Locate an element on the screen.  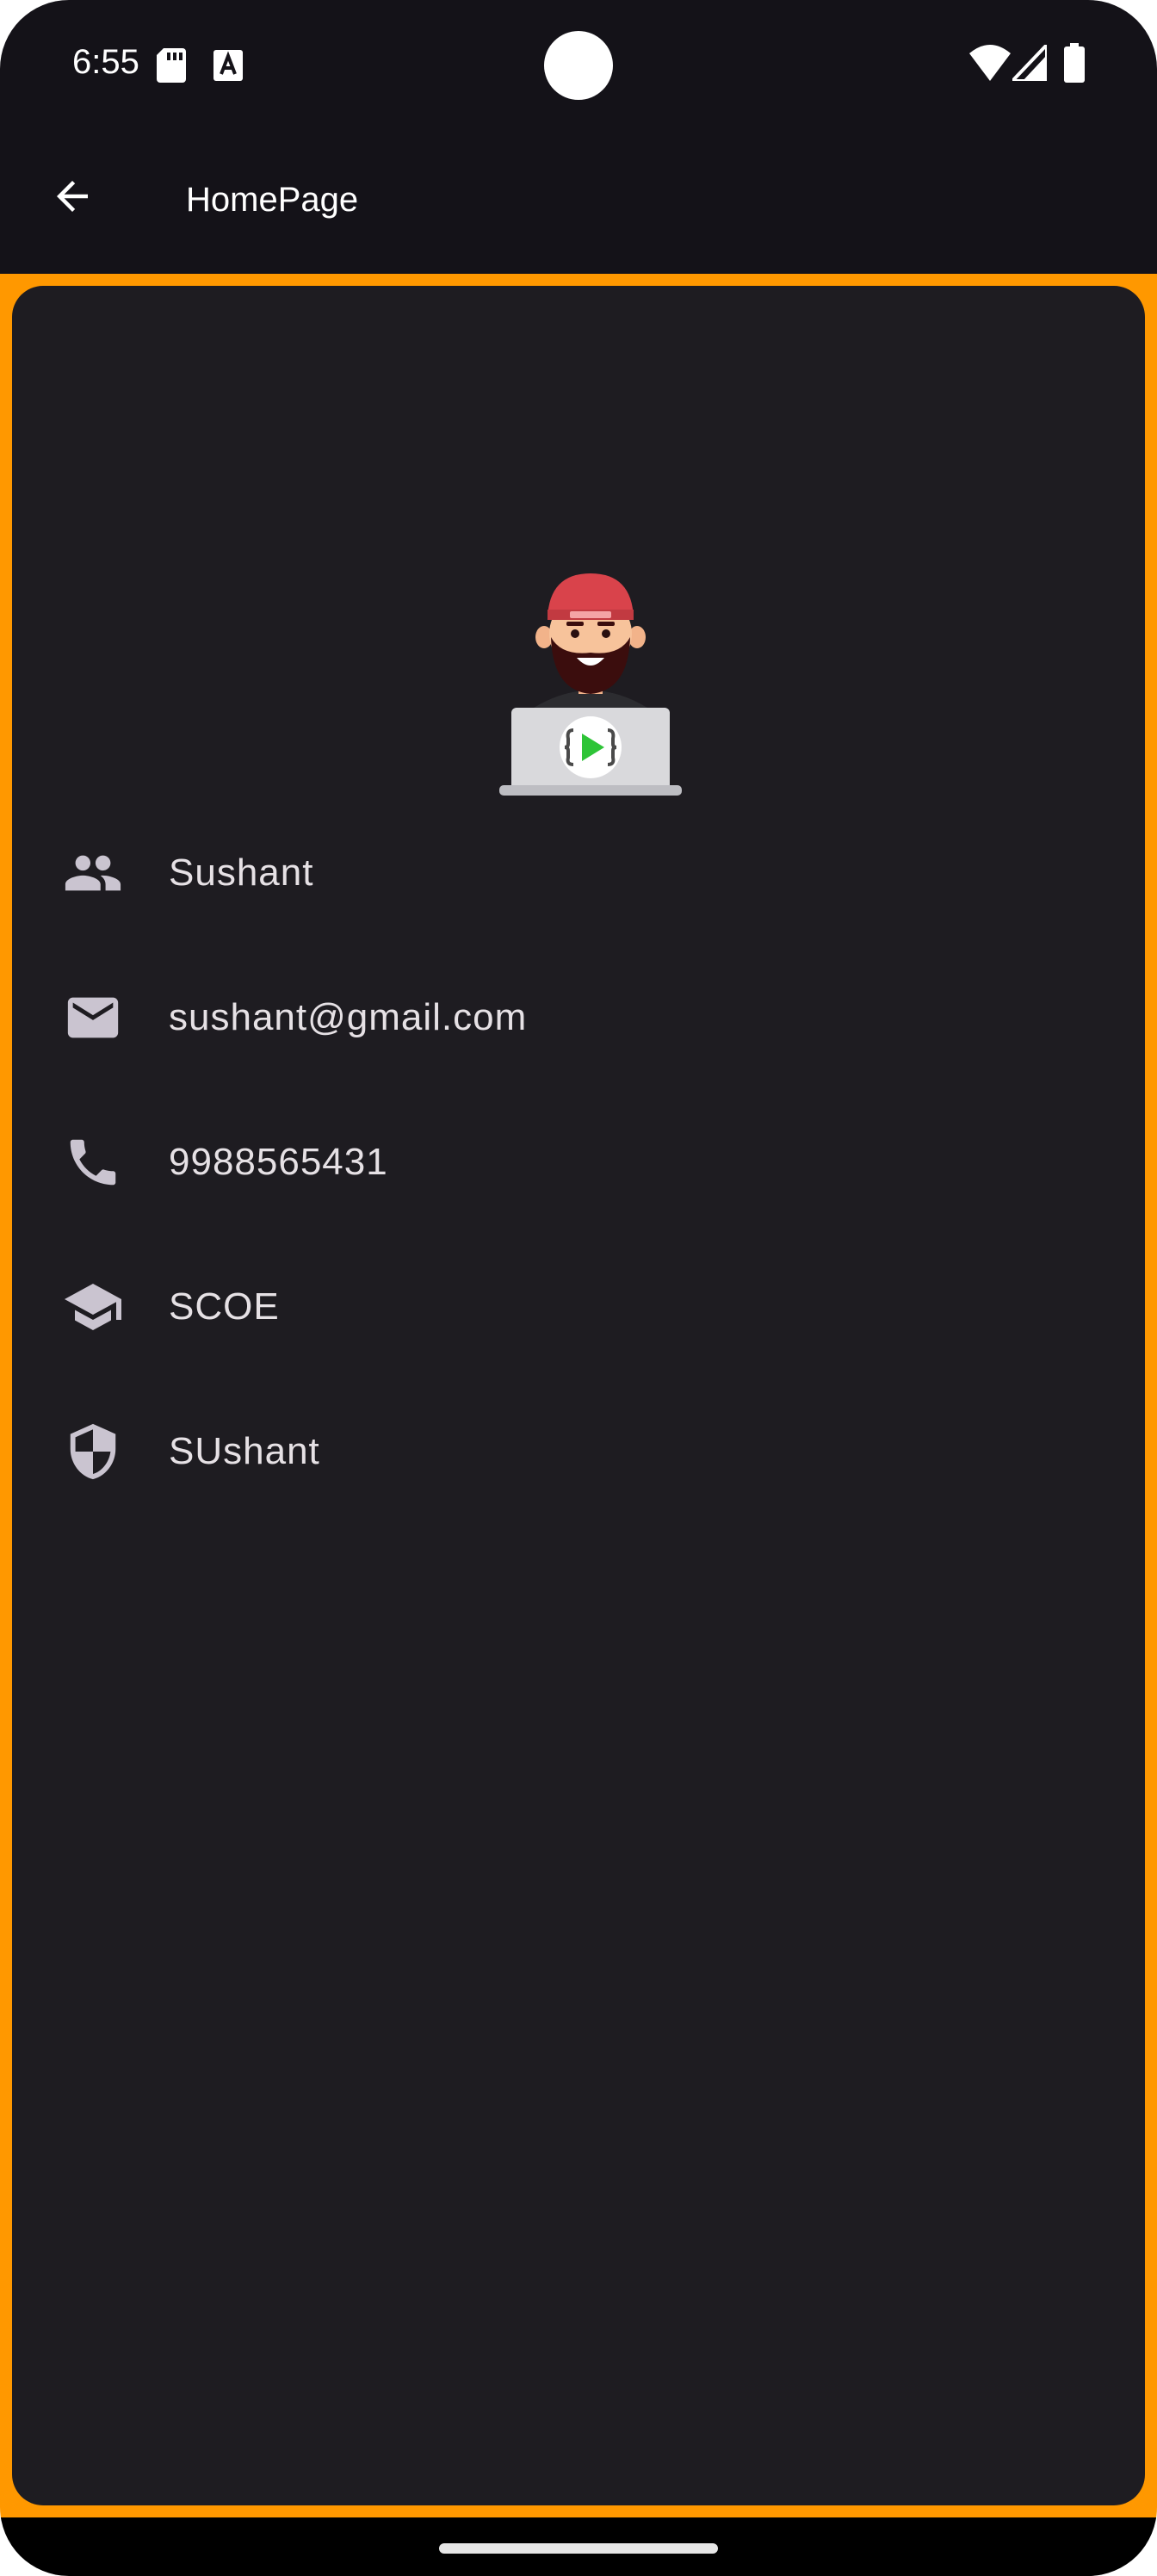
back-button is located at coordinates (72, 198).